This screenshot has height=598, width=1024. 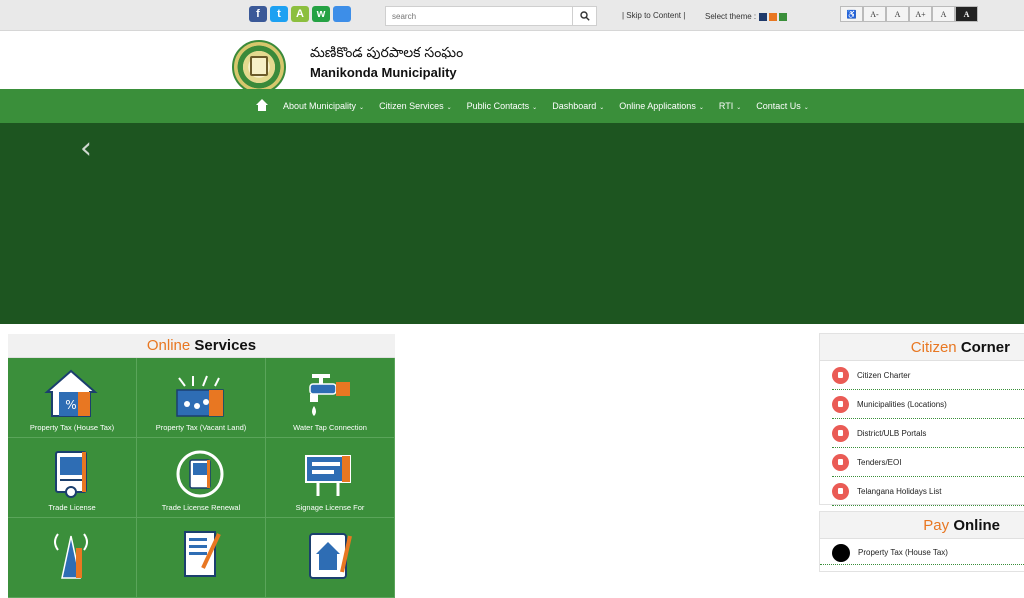 I want to click on accessibility-icon: ♿, so click(x=851, y=14).